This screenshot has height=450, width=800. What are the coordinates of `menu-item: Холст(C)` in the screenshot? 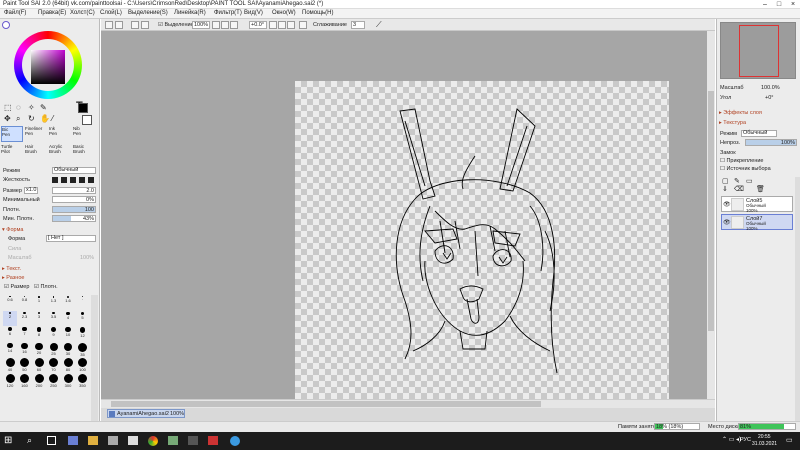 It's located at (82, 13).